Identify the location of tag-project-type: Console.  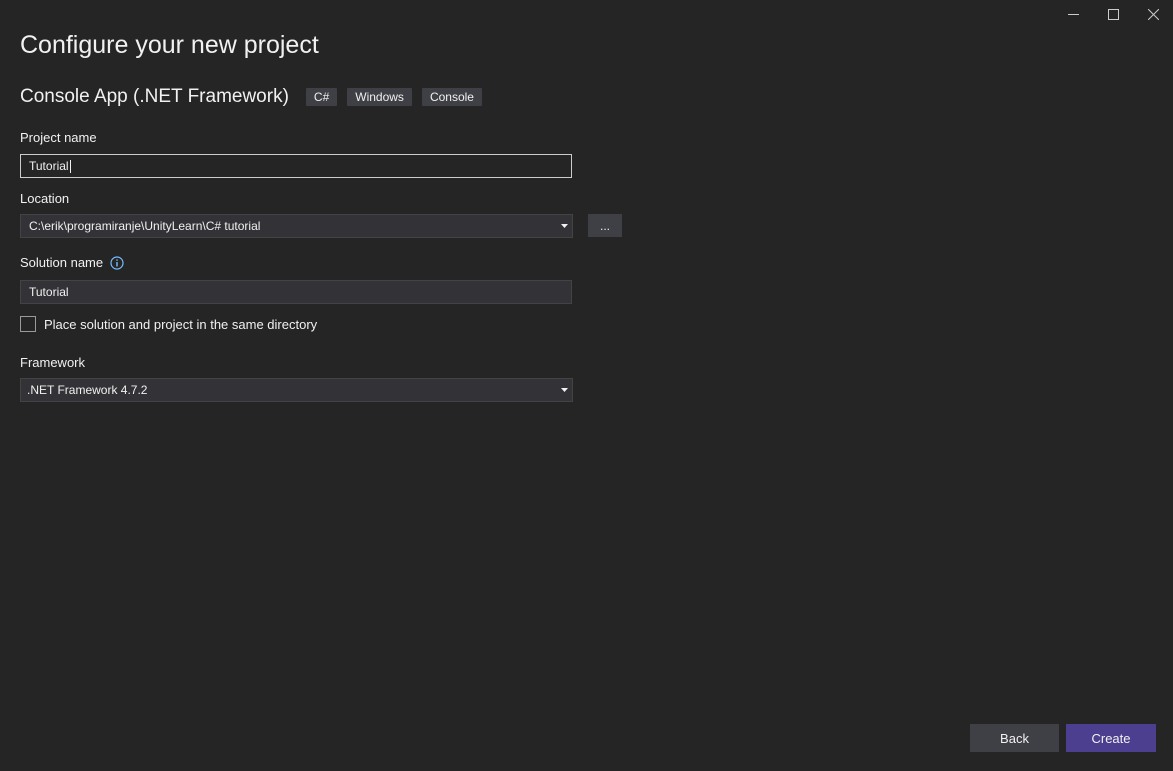
(451, 97).